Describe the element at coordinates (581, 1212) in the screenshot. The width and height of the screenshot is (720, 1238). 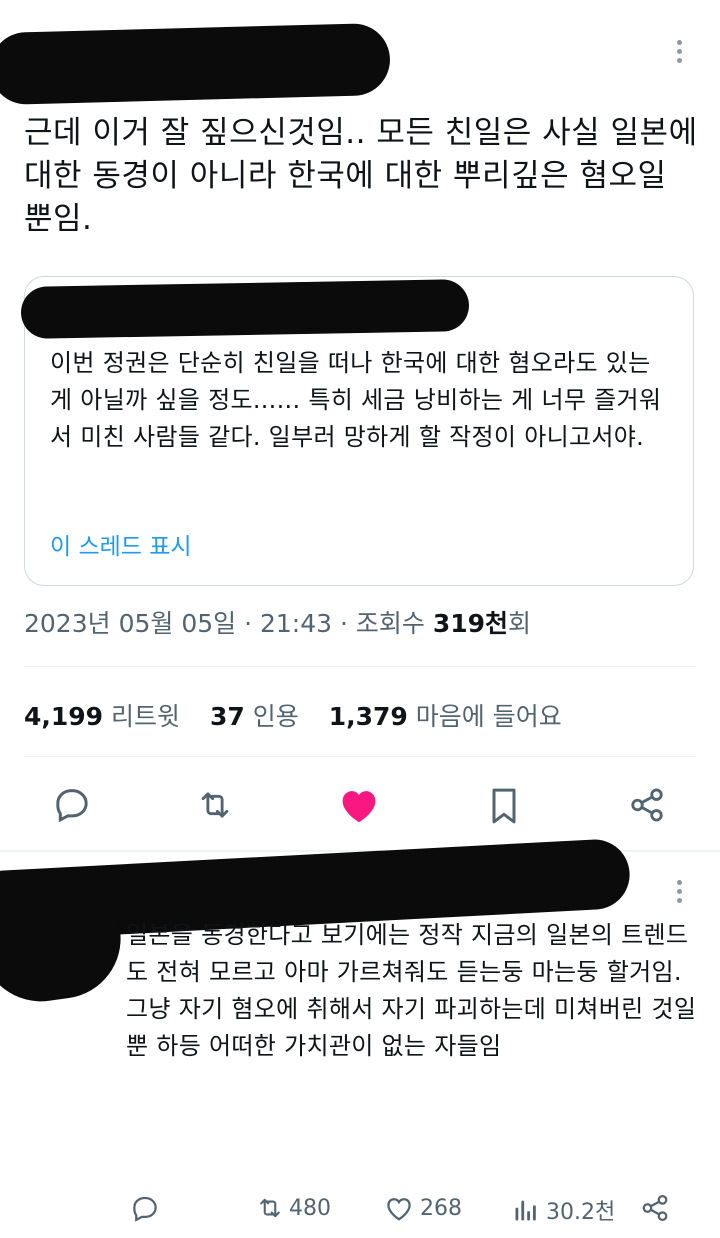
I see `reply-view-count: 30.2천` at that location.